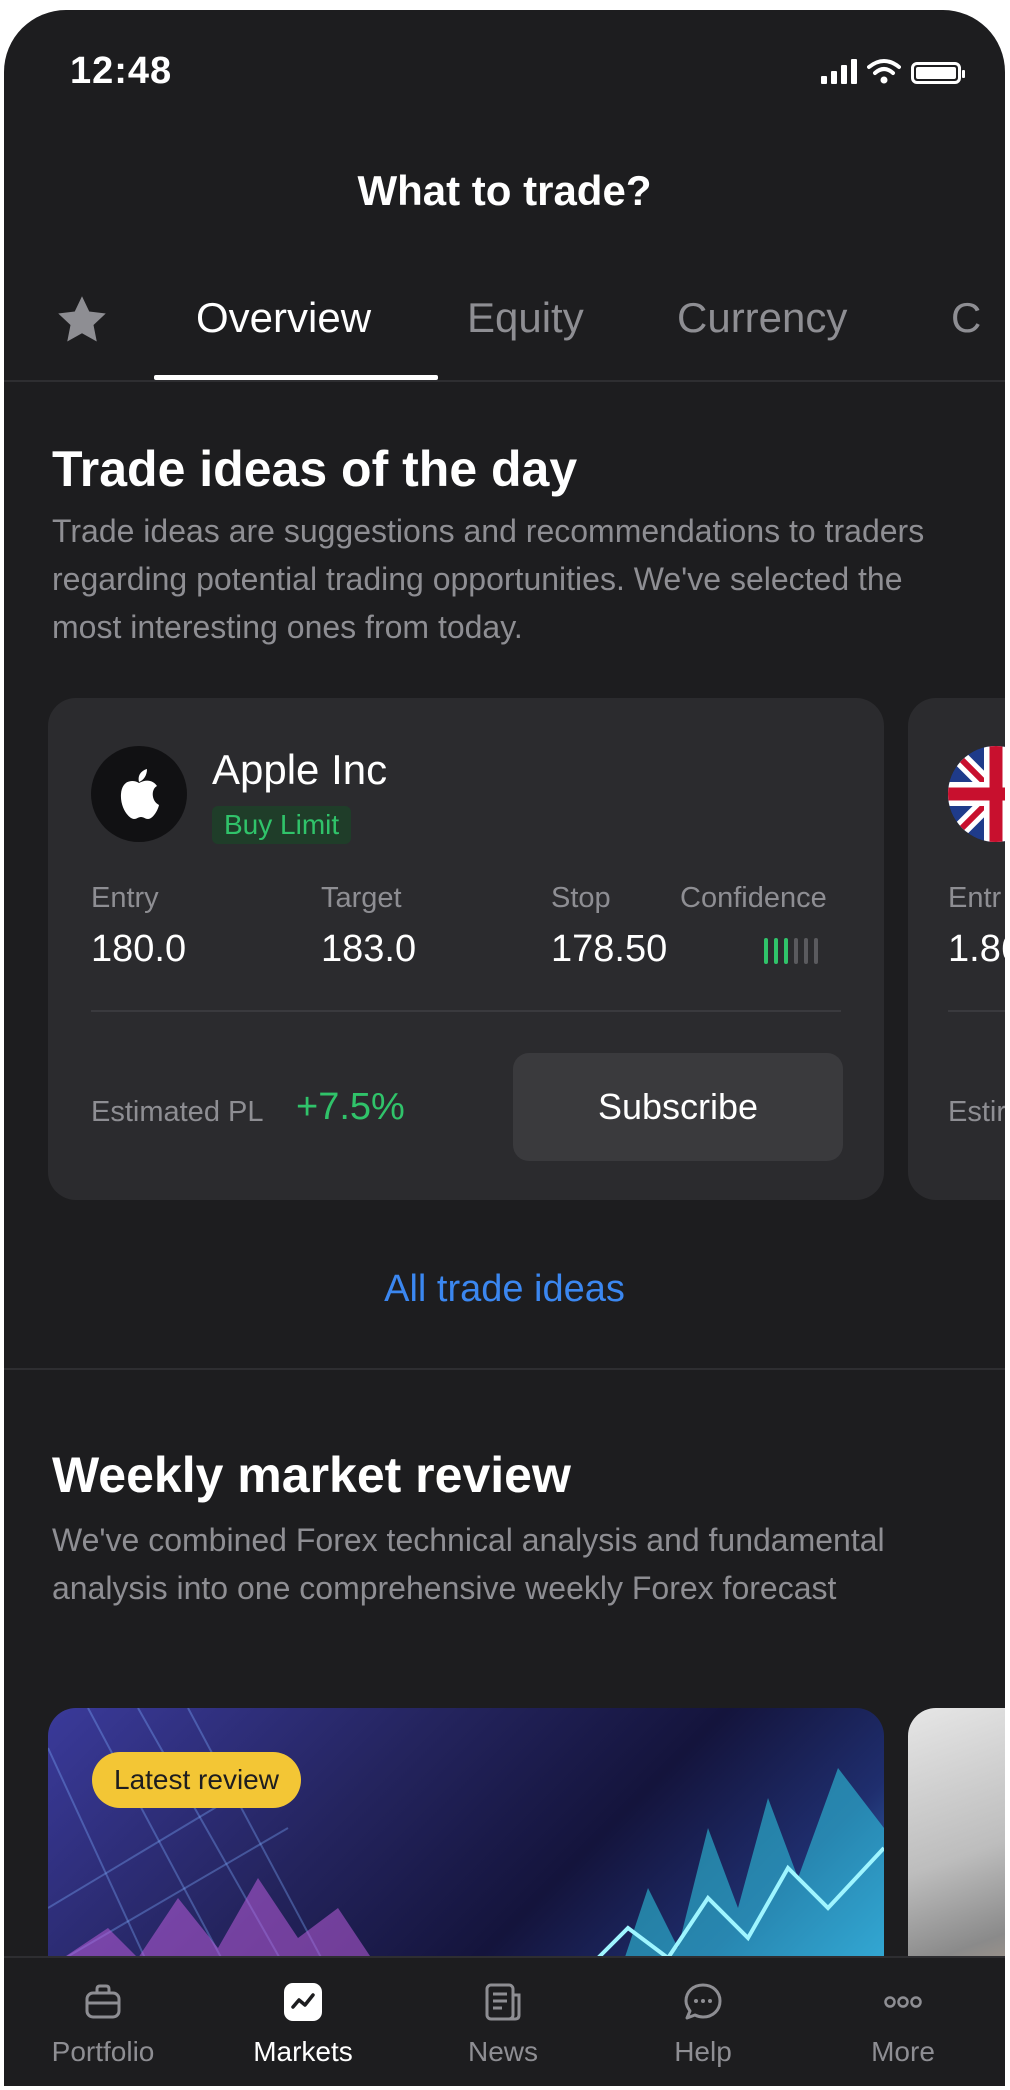 The width and height of the screenshot is (1010, 2090). What do you see at coordinates (103, 2051) in the screenshot?
I see `nav-label-portfolio: Portfolio` at bounding box center [103, 2051].